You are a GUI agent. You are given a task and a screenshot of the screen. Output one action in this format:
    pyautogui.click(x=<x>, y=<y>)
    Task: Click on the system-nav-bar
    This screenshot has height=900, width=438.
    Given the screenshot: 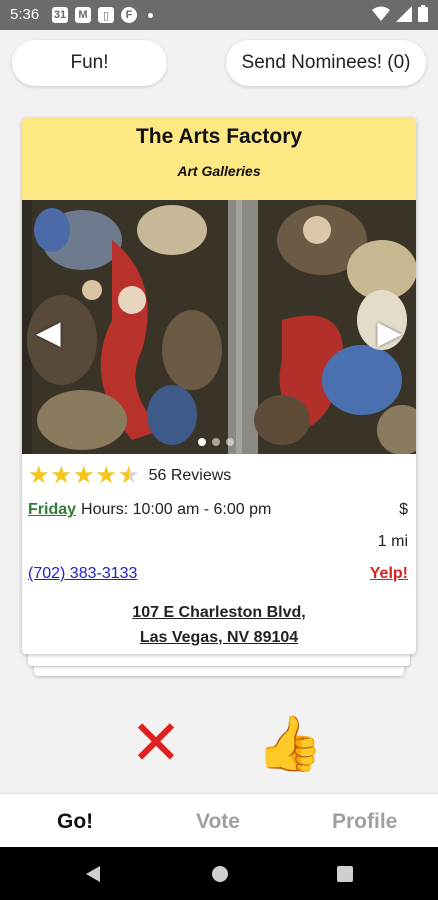 What is the action you would take?
    pyautogui.click(x=219, y=873)
    